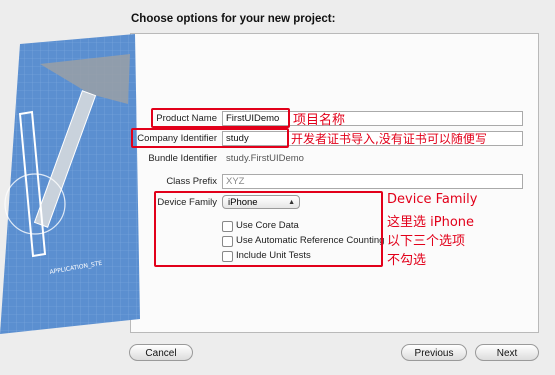 This screenshot has height=375, width=555. Describe the element at coordinates (182, 158) in the screenshot. I see `bundle-identifier-label: Bundle Identifier` at that location.